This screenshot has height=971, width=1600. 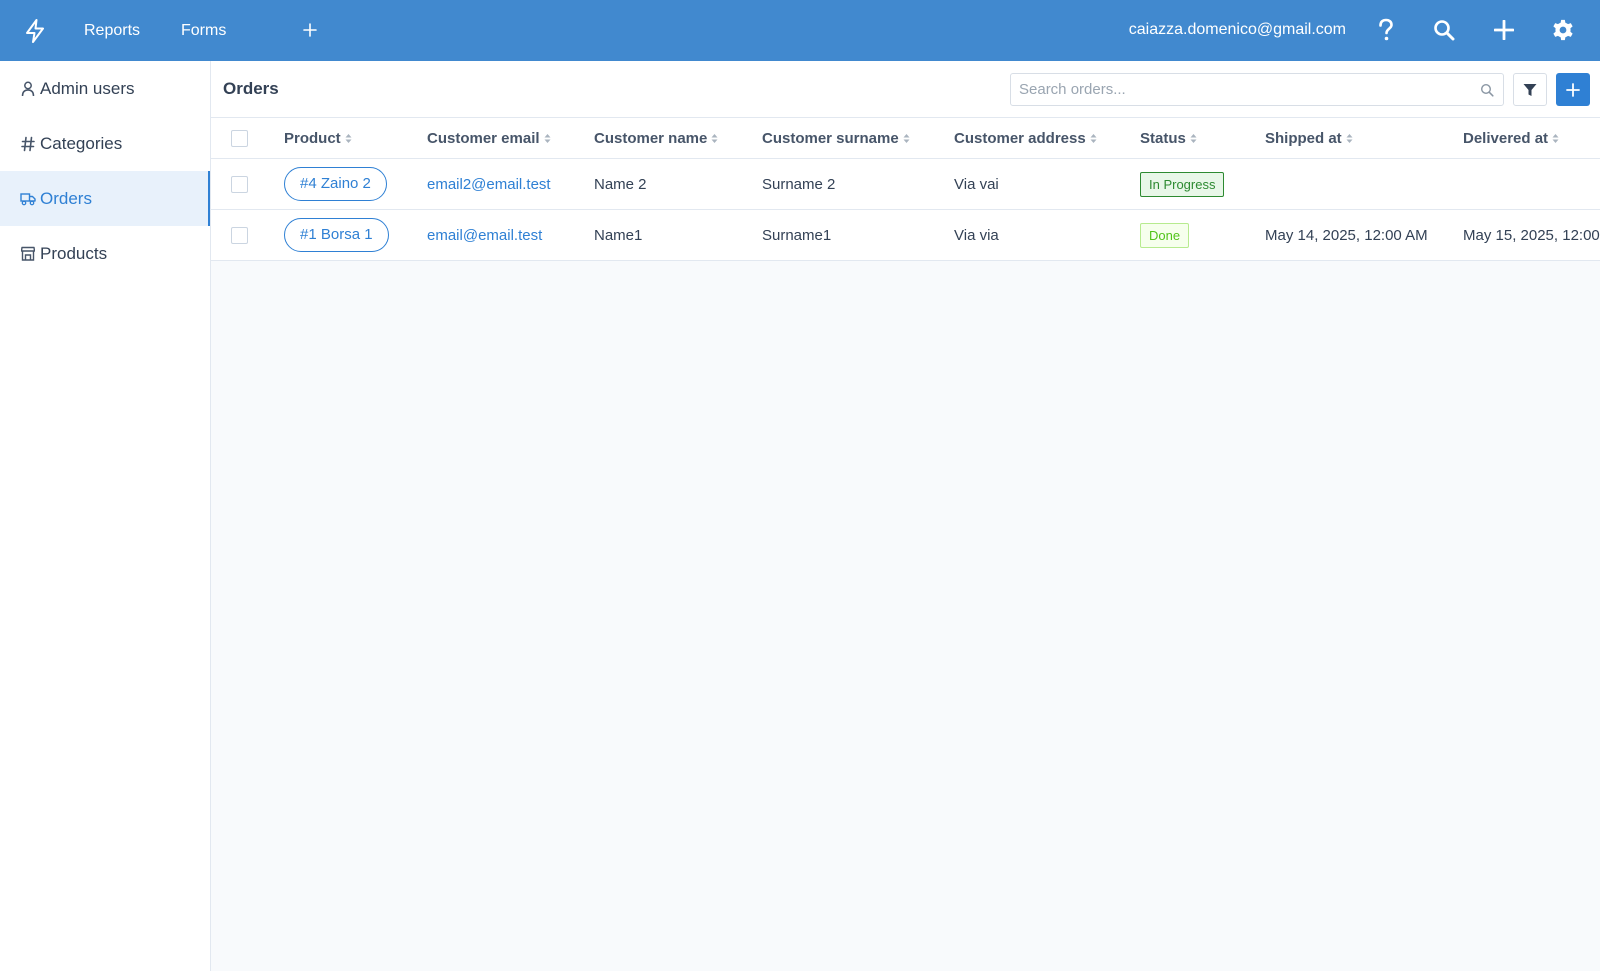 I want to click on bolt-logo-icon, so click(x=35, y=31).